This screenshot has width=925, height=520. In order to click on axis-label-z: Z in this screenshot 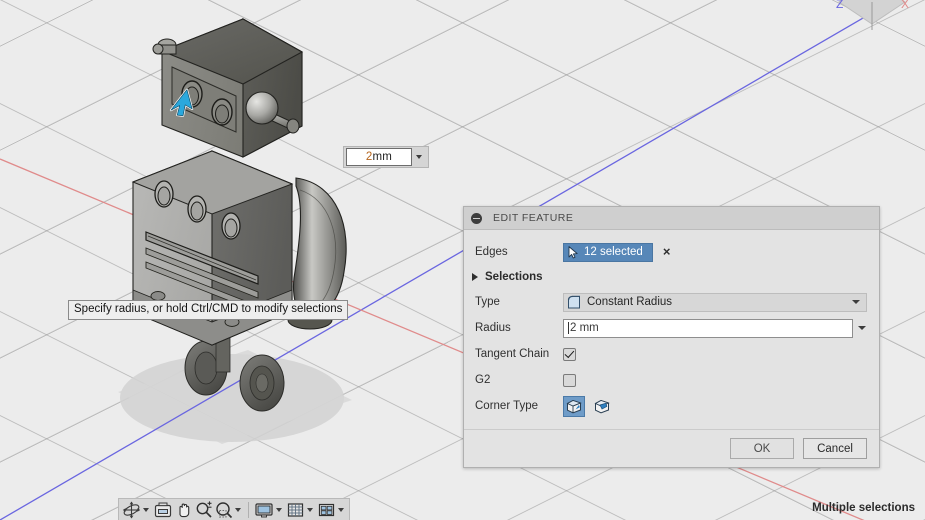, I will do `click(839, 5)`.